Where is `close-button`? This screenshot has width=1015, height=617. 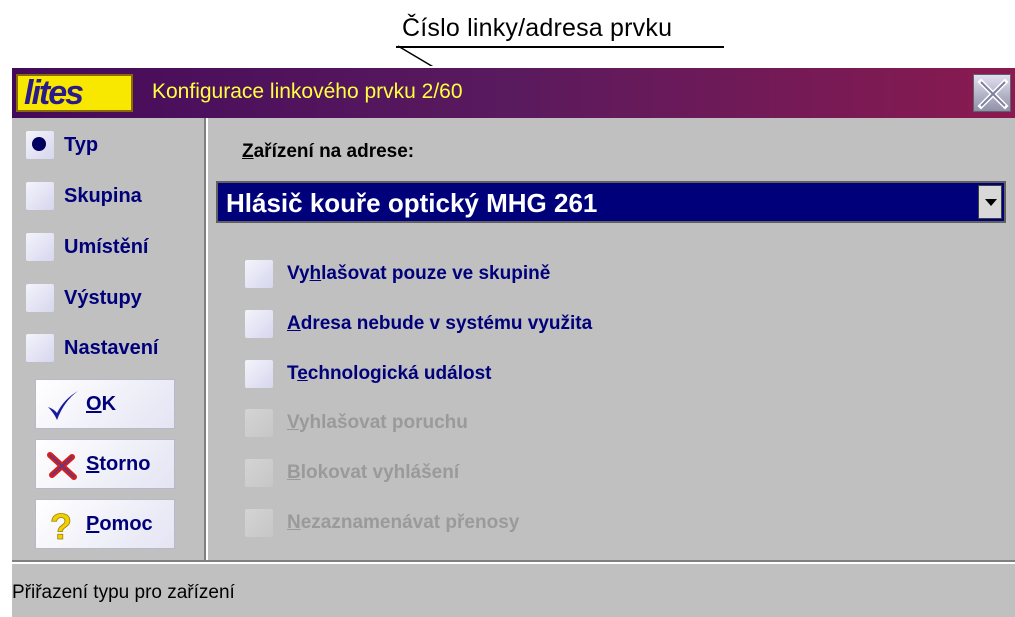
close-button is located at coordinates (992, 93).